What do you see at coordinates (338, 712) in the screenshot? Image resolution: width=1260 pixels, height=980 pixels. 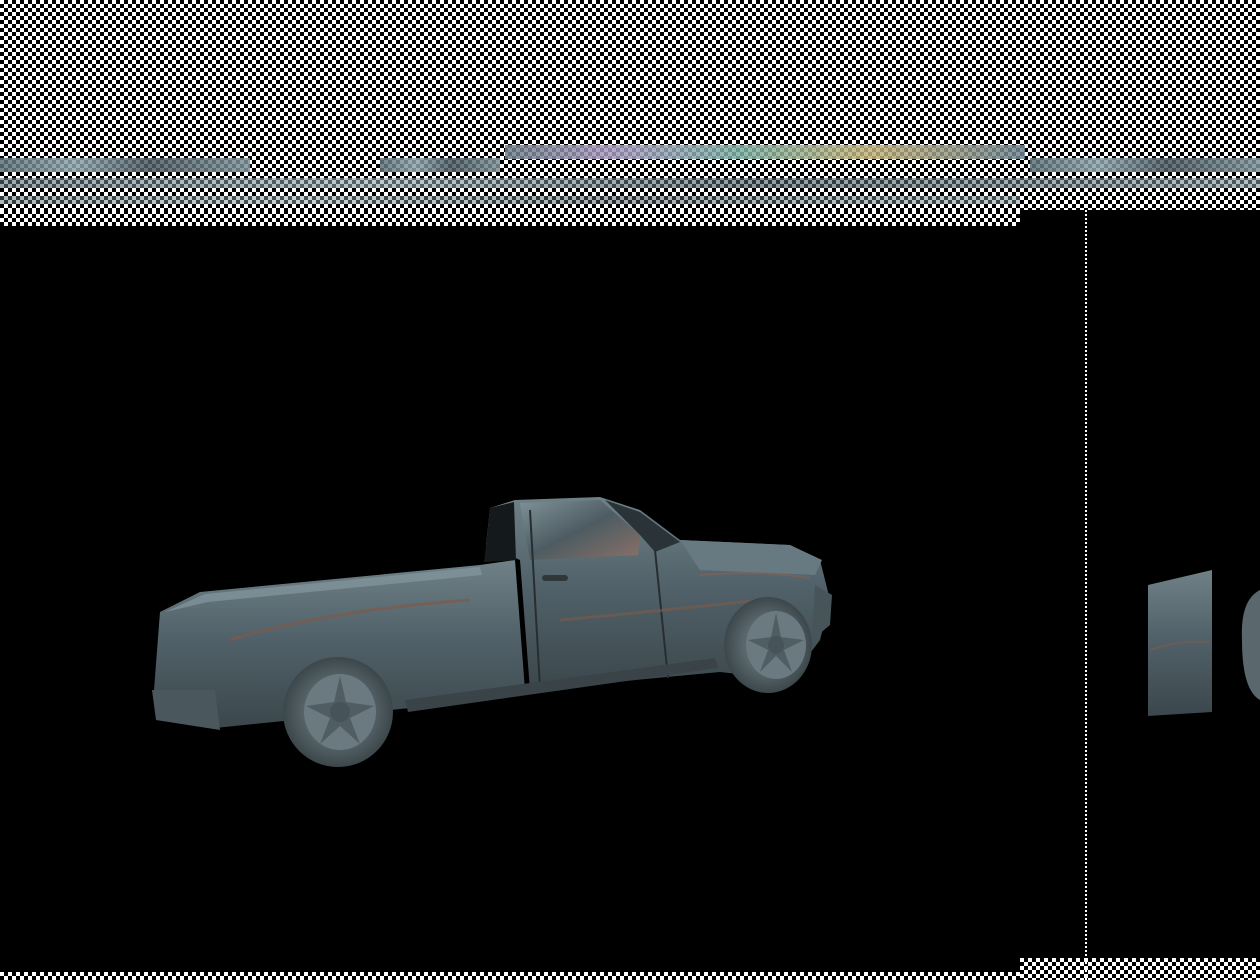 I see `rear-wheel` at bounding box center [338, 712].